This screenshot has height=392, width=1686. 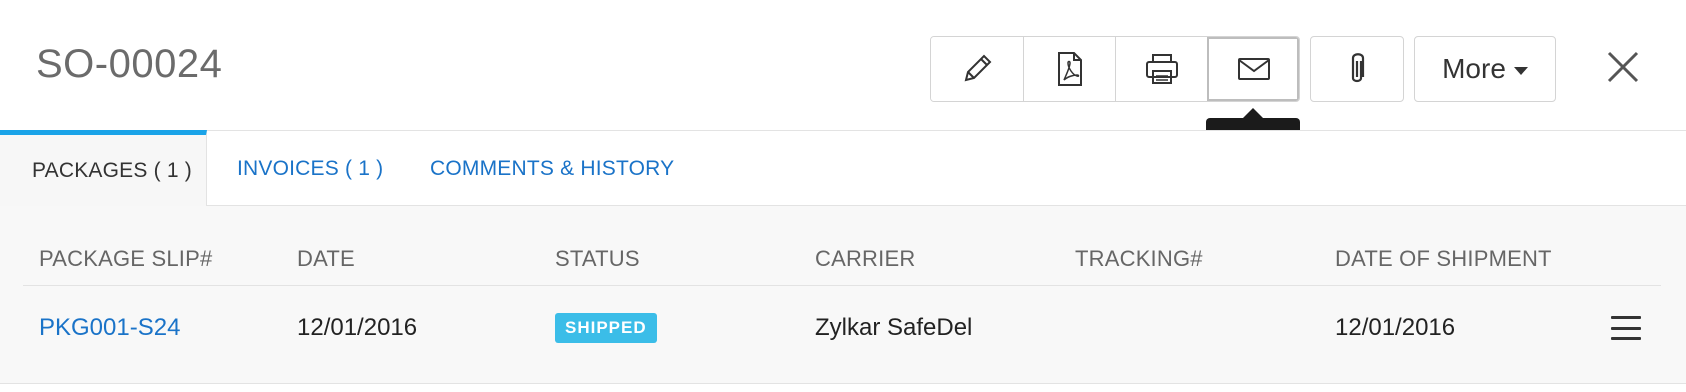 What do you see at coordinates (1395, 327) in the screenshot?
I see `date-of-shipment: 12/01/2016` at bounding box center [1395, 327].